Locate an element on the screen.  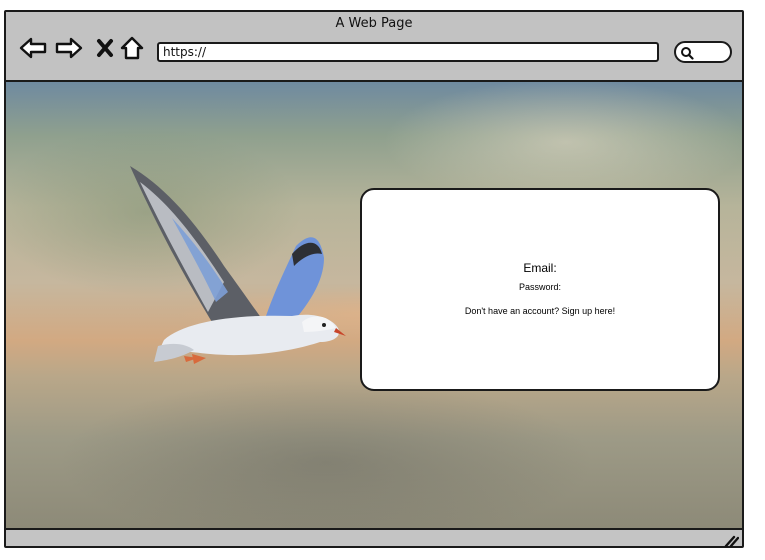
password-label: Password: is located at coordinates (540, 287).